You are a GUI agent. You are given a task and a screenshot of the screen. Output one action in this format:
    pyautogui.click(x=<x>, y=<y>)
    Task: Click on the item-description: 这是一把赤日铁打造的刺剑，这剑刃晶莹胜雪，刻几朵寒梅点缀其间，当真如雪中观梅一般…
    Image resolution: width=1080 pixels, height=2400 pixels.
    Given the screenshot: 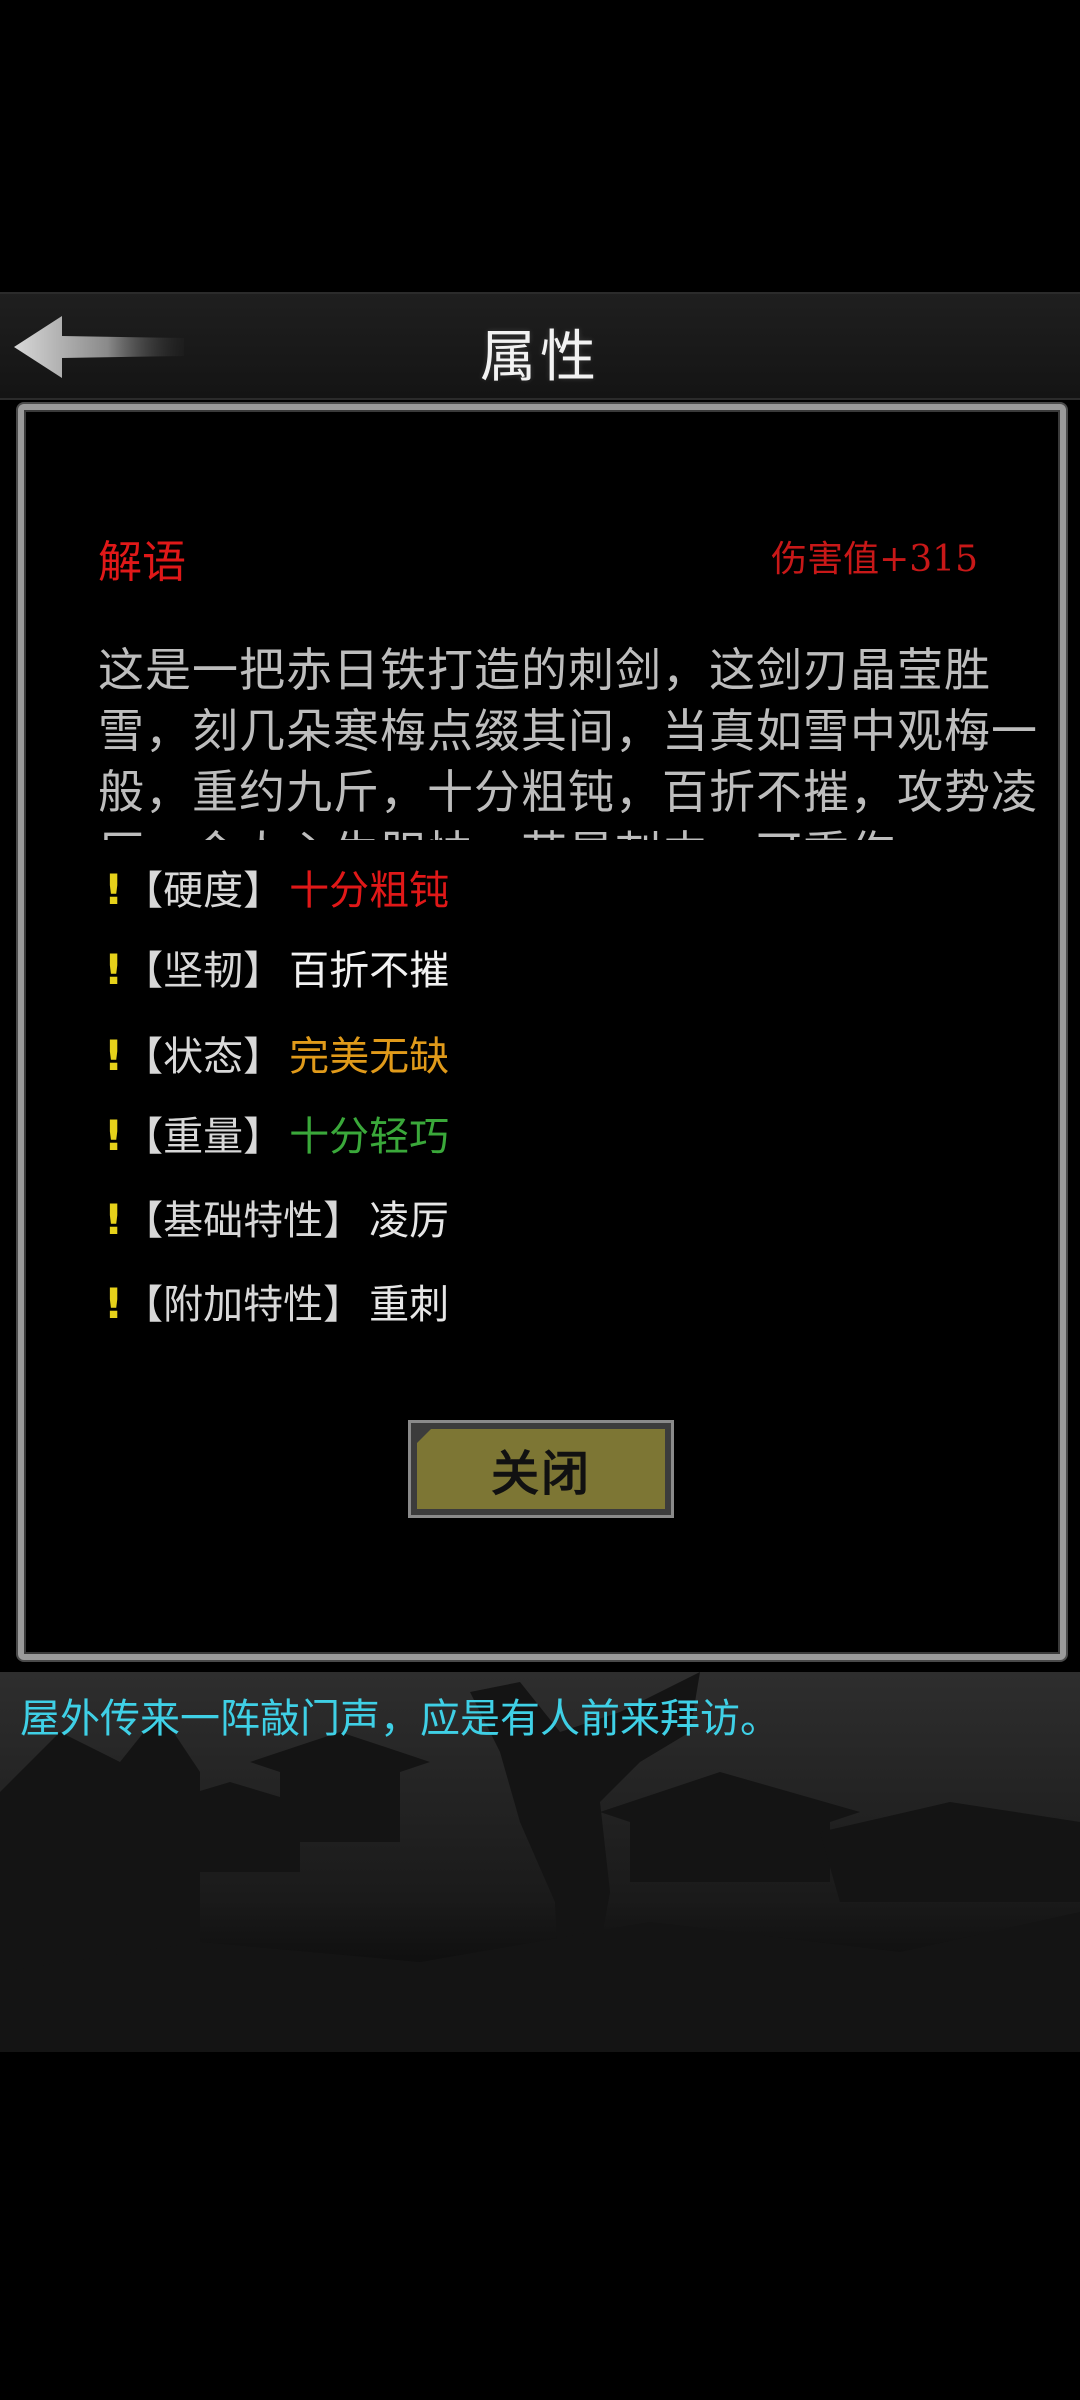 What is the action you would take?
    pyautogui.click(x=568, y=740)
    